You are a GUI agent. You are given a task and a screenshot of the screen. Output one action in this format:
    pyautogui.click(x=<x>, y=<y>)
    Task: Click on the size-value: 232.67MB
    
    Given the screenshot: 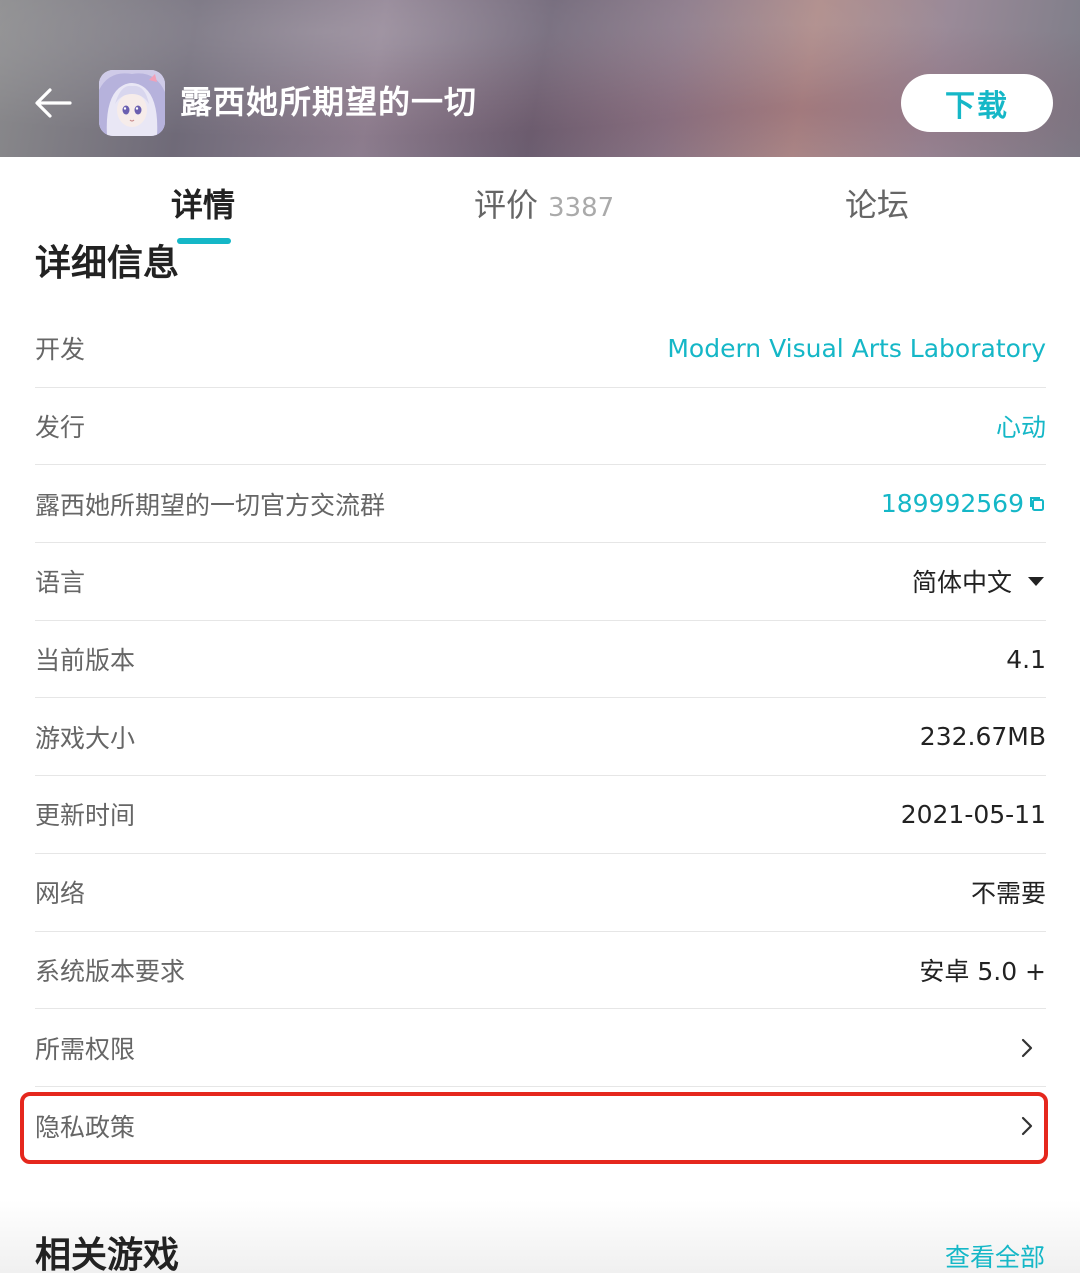 What is the action you would take?
    pyautogui.click(x=982, y=737)
    